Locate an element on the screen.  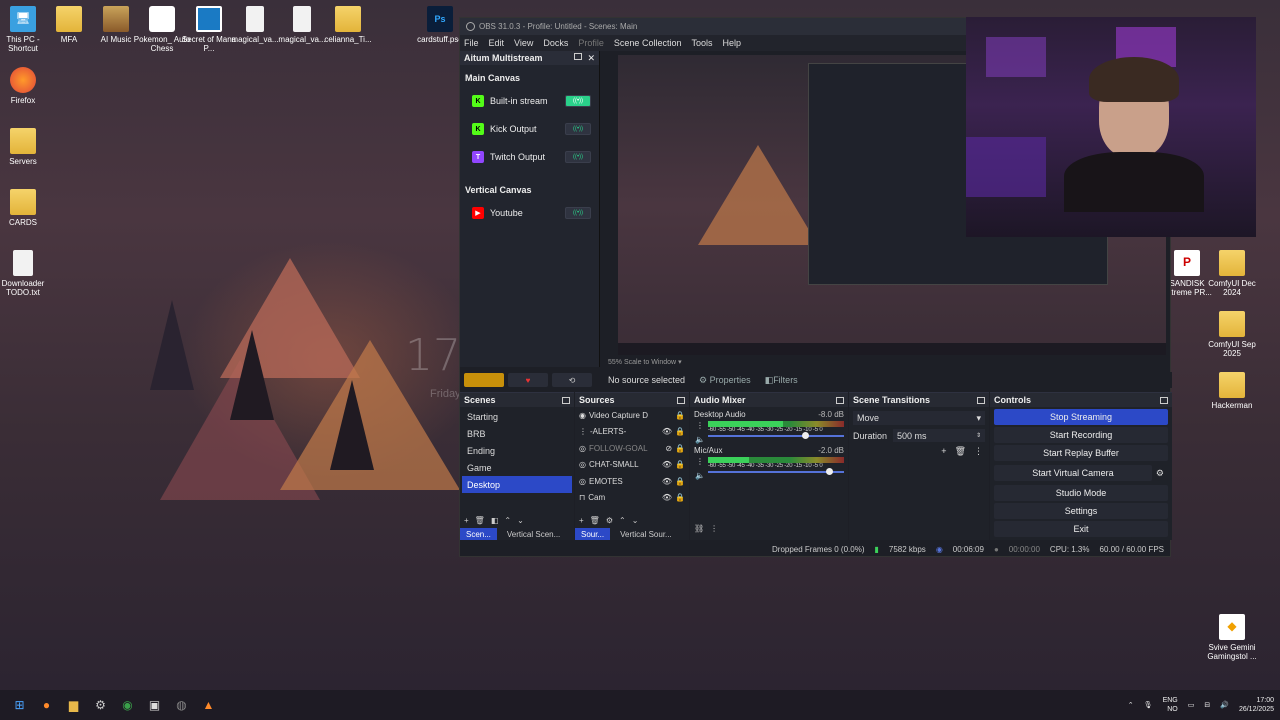
vlc-icon: ▲ is located at coordinates (208, 705).